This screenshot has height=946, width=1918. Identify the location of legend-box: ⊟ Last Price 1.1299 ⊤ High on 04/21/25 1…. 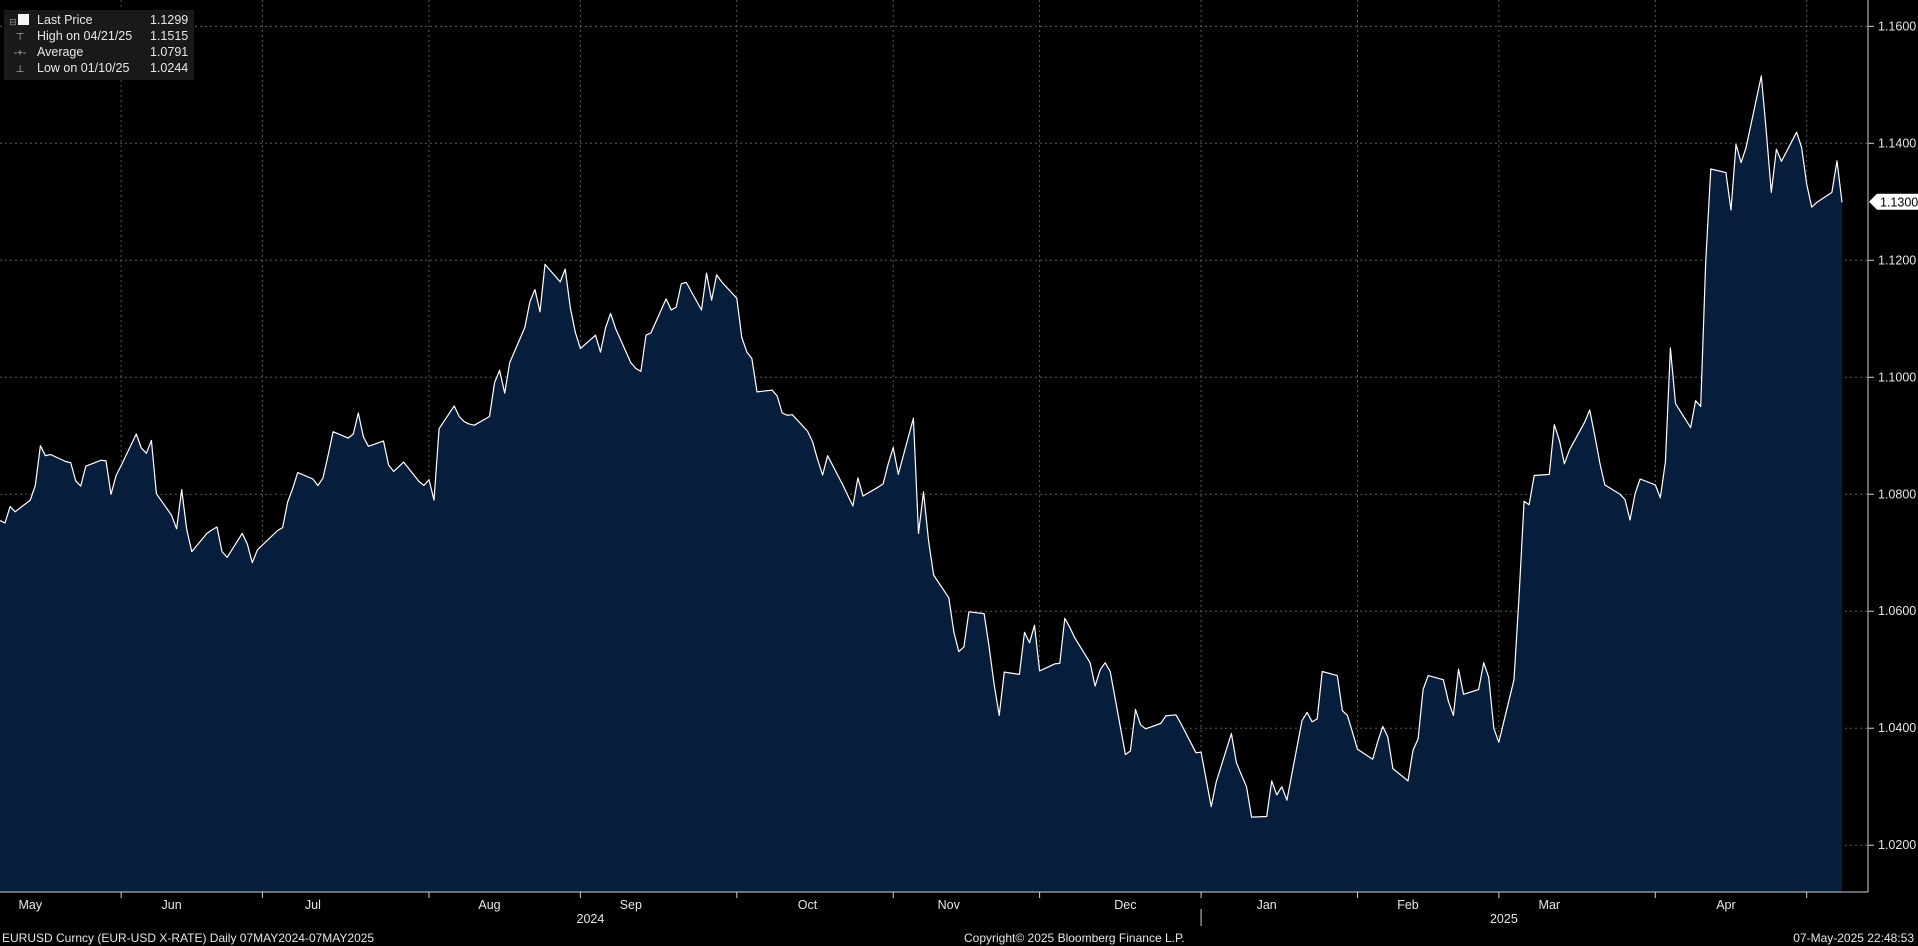
(99, 45).